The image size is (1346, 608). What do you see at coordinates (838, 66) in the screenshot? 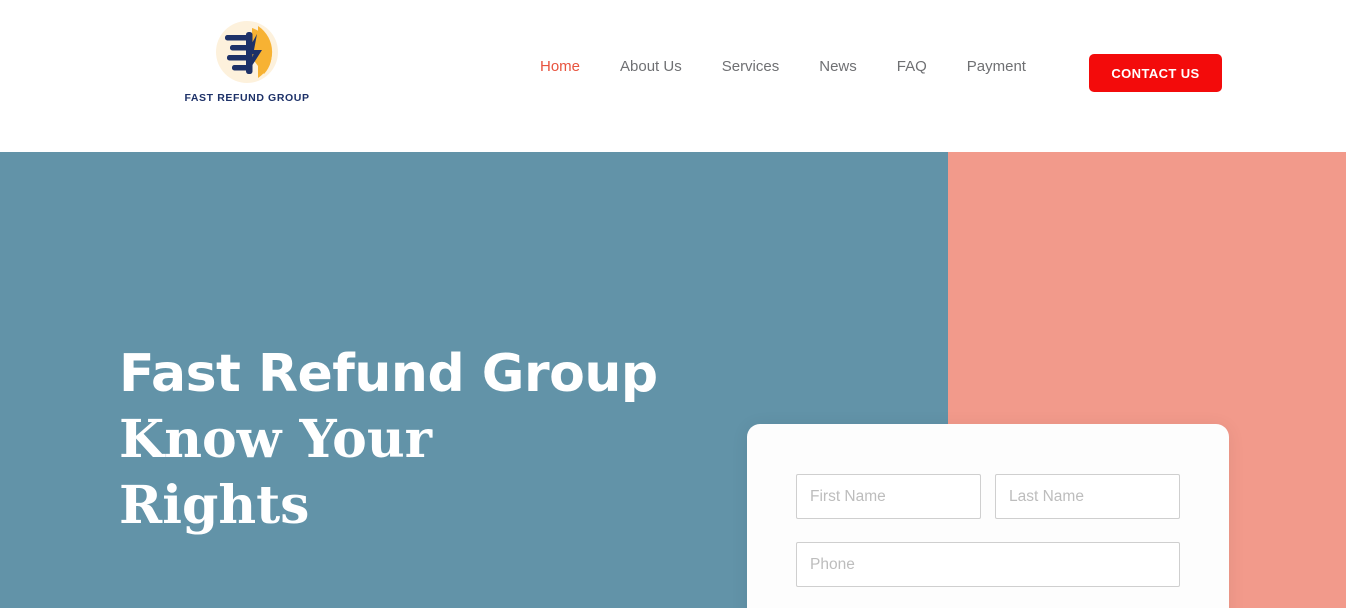
I see `nav-item-news: News` at bounding box center [838, 66].